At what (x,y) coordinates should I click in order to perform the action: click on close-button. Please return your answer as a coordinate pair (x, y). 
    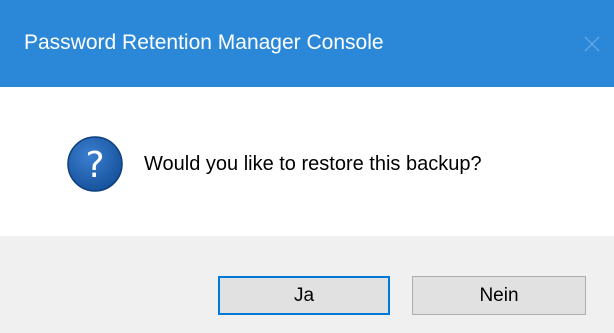
    Looking at the image, I should click on (592, 44).